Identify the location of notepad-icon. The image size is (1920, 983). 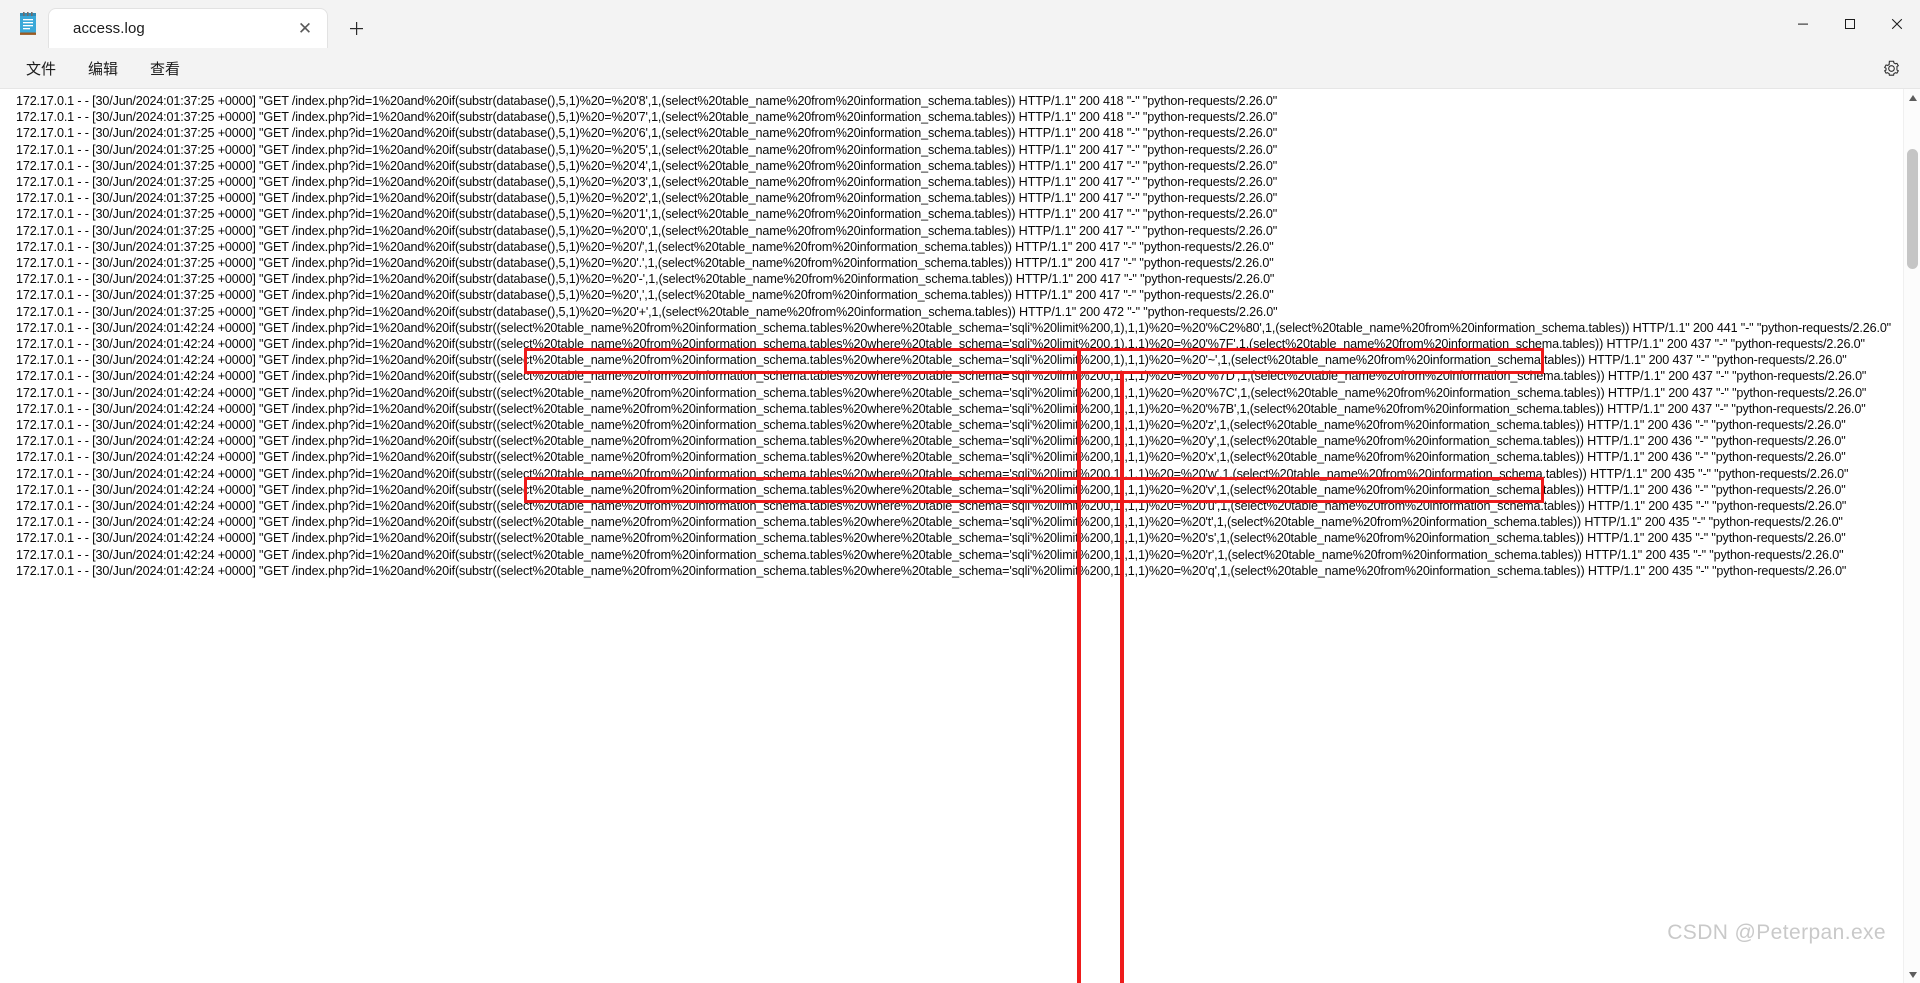
(28, 24).